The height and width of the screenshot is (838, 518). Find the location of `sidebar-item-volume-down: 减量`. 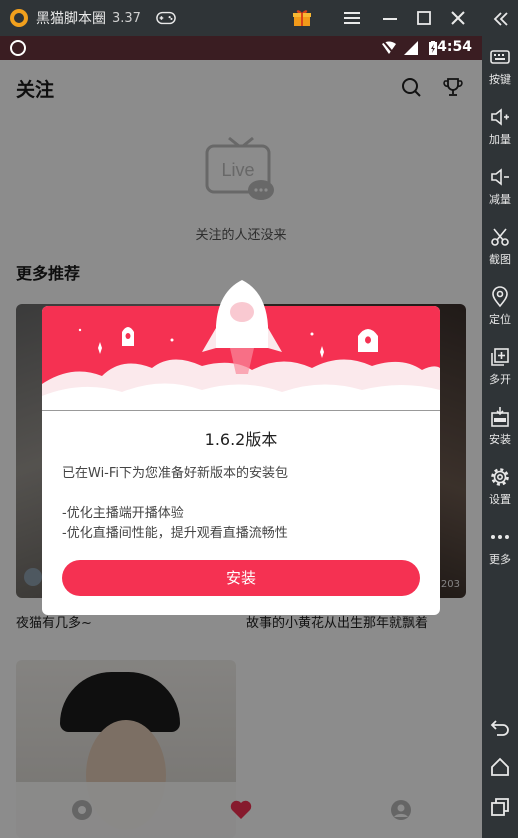

sidebar-item-volume-down: 减量 is located at coordinates (500, 186).